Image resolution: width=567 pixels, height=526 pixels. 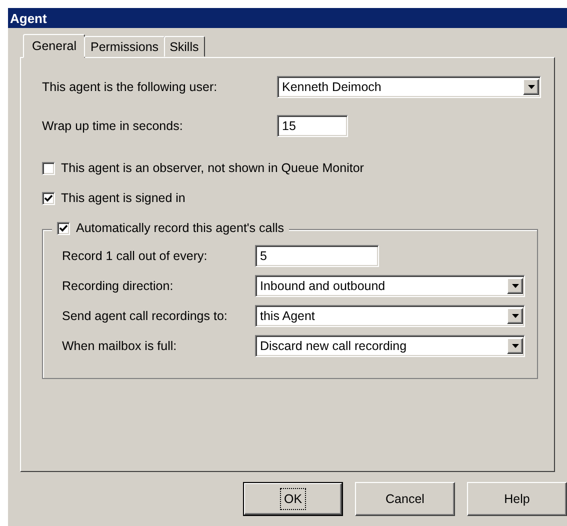 I want to click on dropdown: this Agent, so click(x=390, y=316).